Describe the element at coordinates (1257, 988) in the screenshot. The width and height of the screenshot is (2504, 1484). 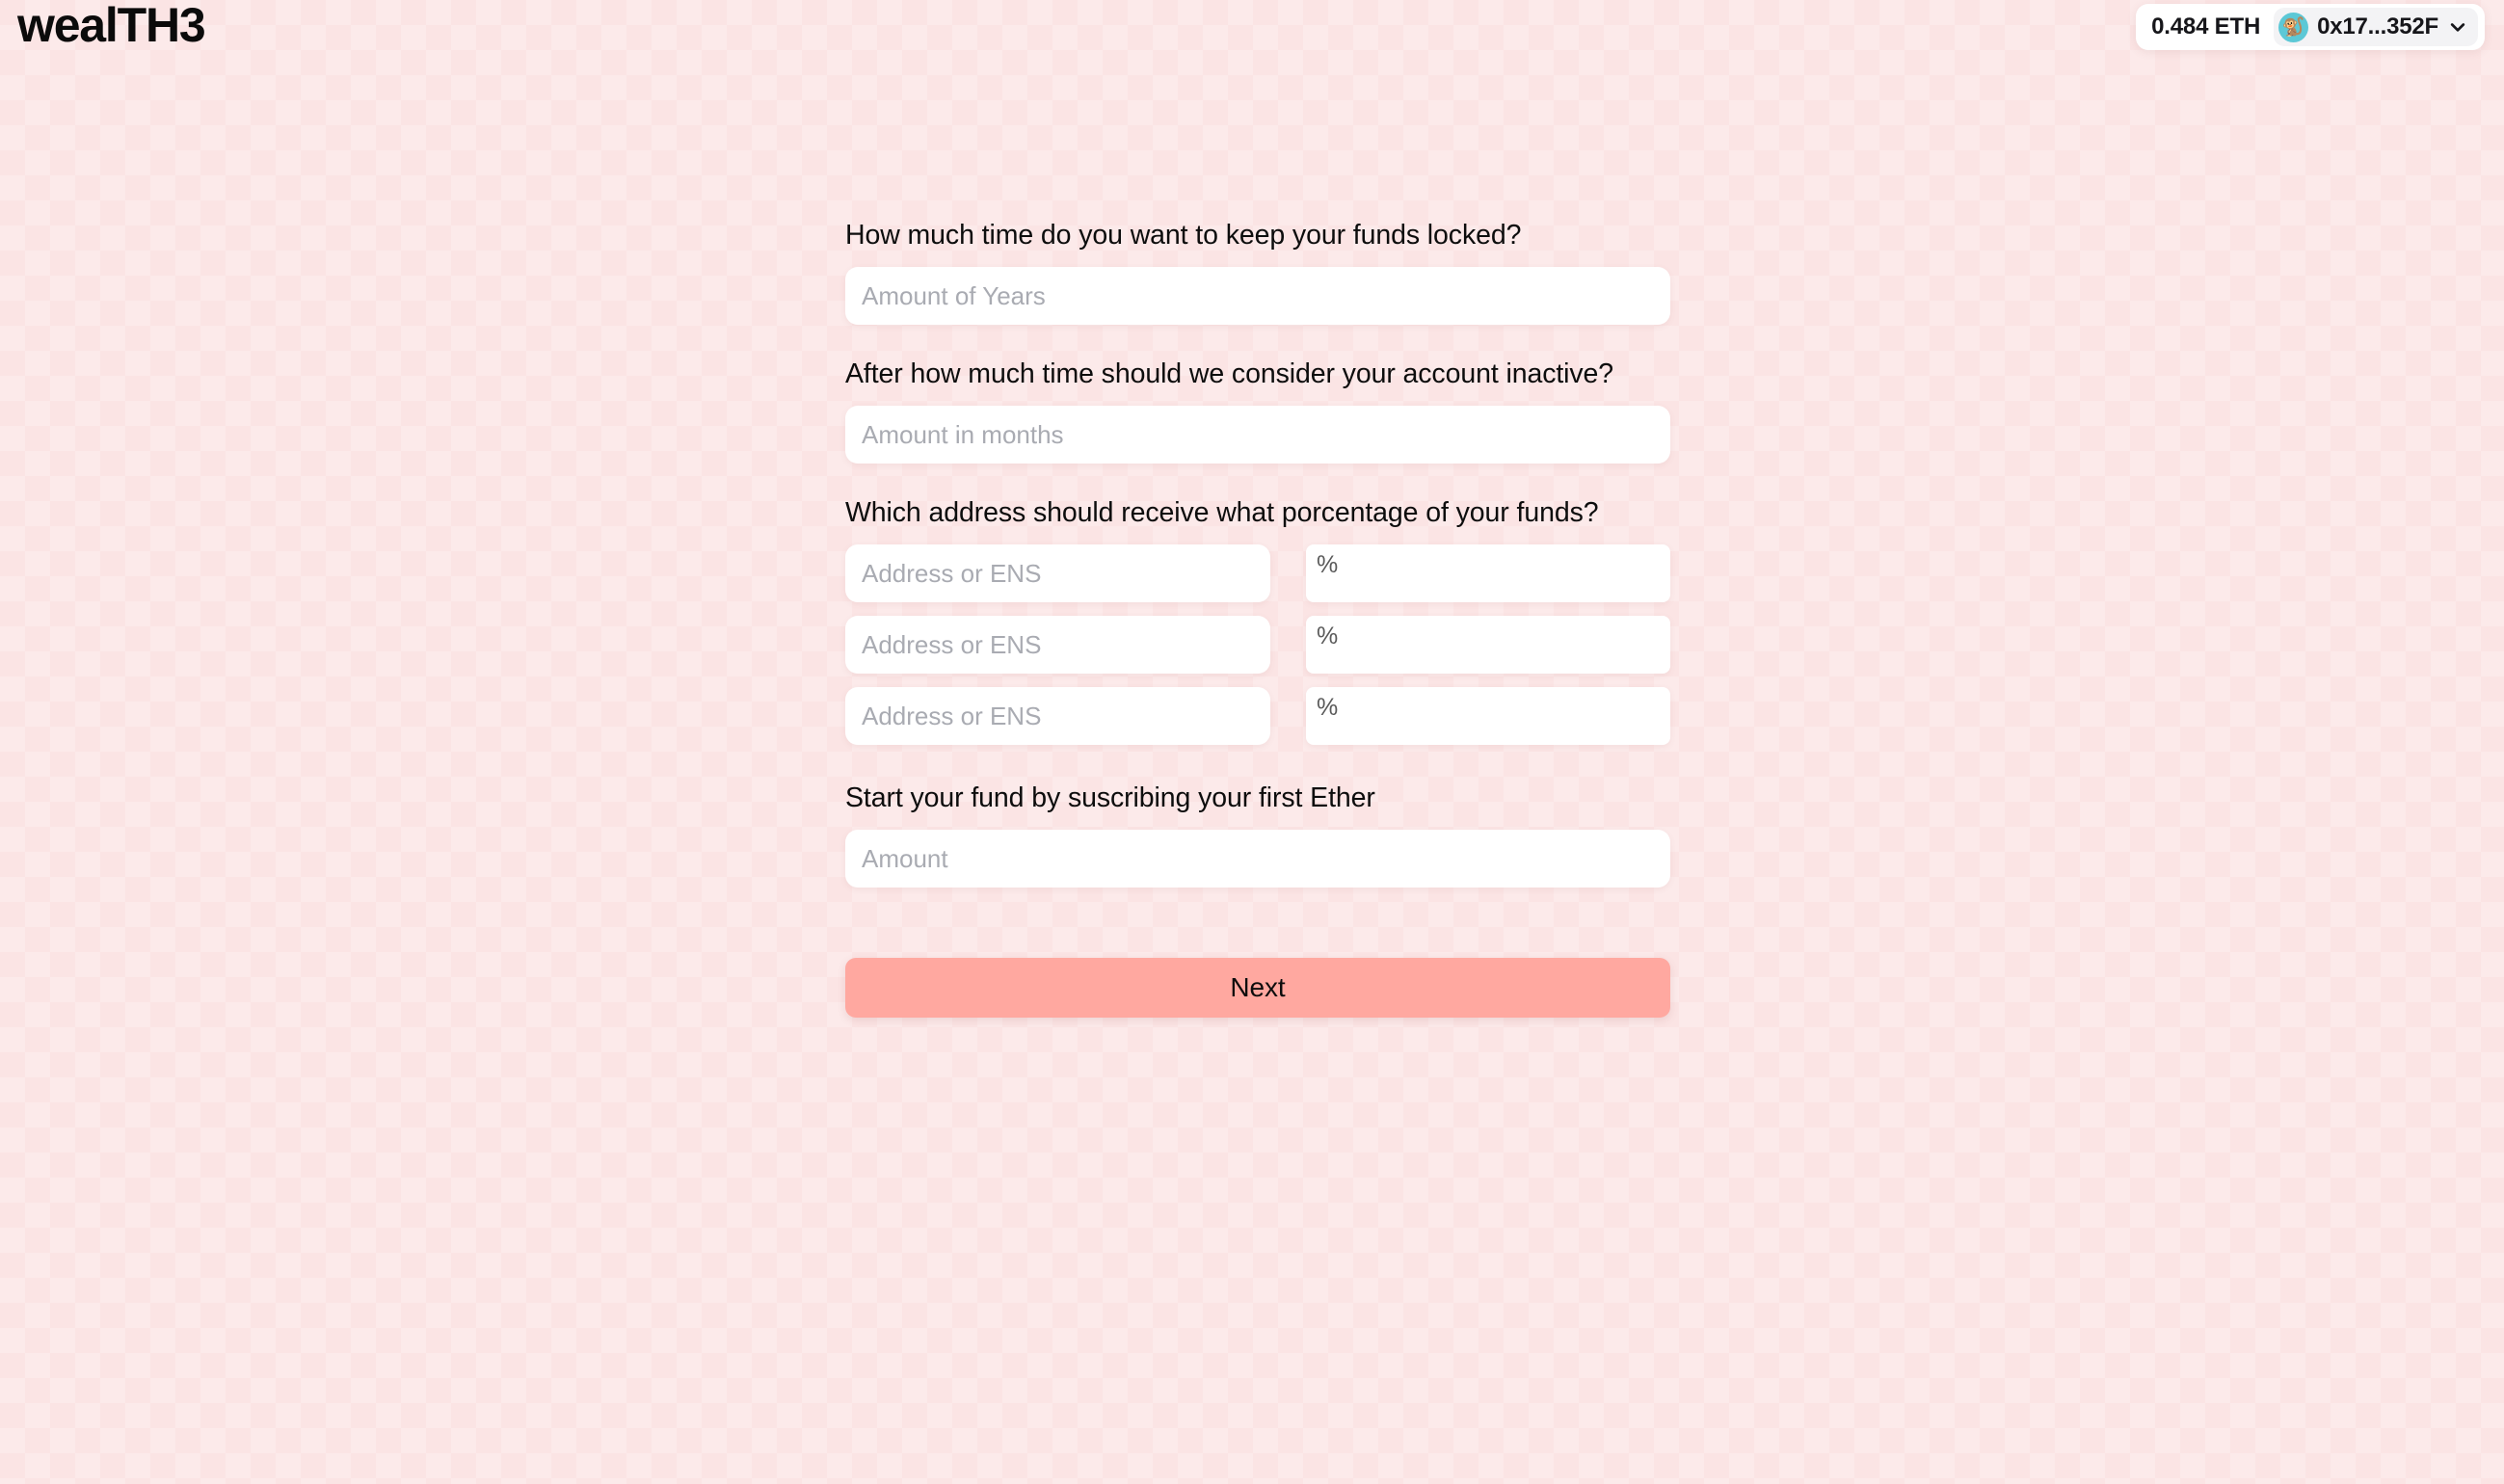
I see `next-button: Next` at that location.